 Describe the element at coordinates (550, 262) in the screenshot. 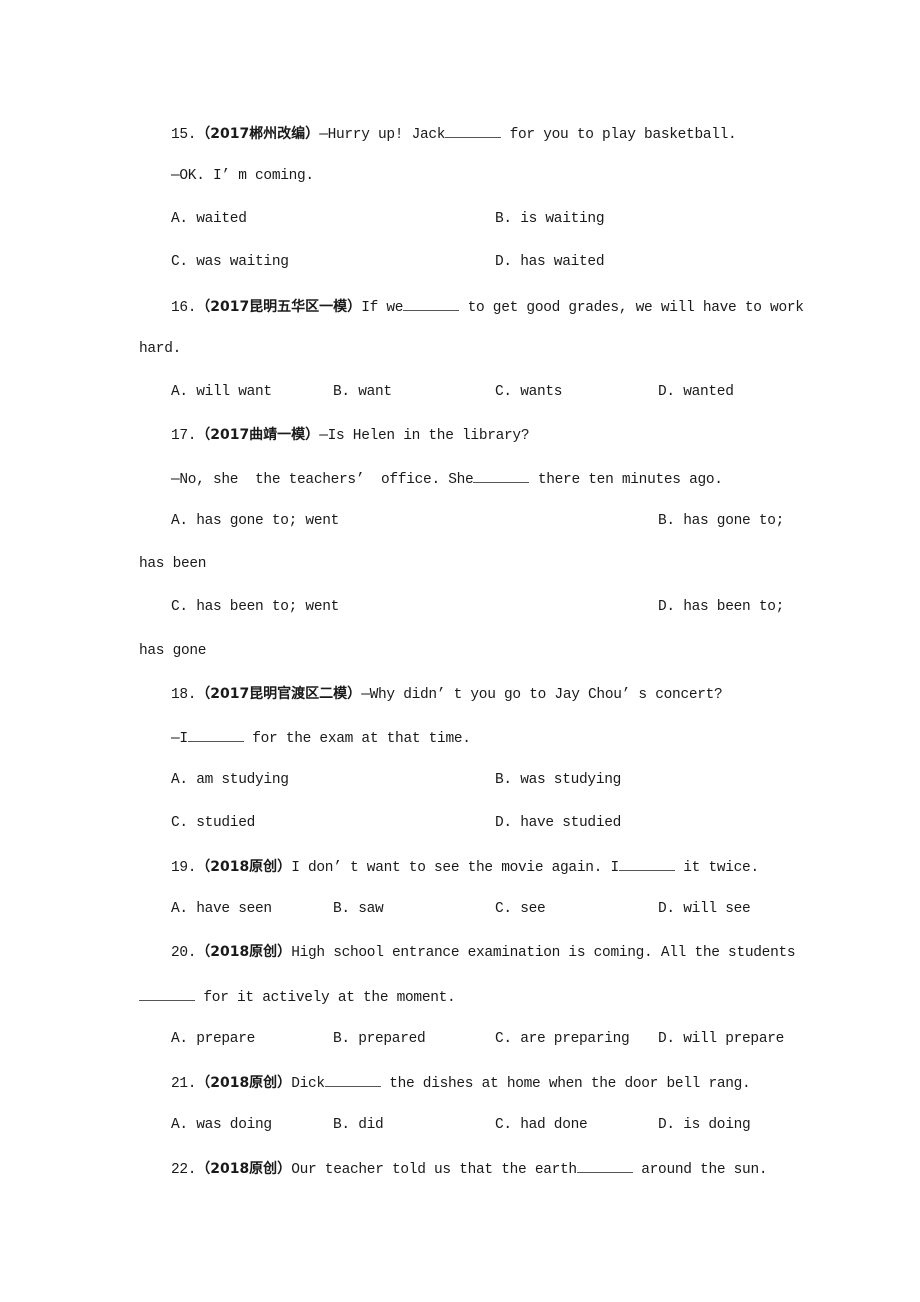

I see `option-d: D. has waited` at that location.